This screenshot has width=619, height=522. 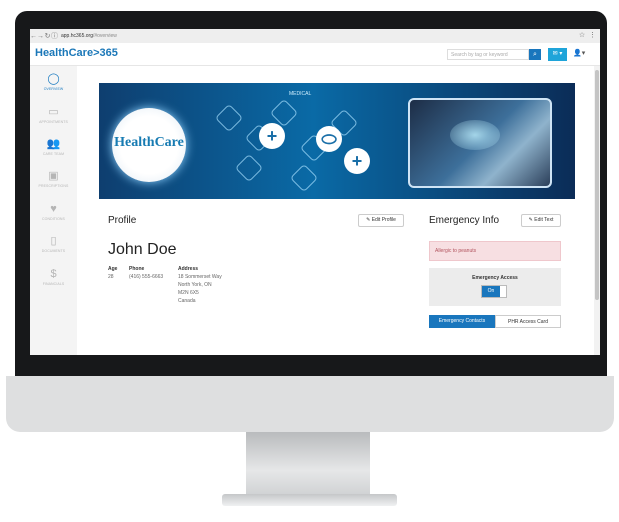 I want to click on address-line: M2N 6X5, so click(x=188, y=293).